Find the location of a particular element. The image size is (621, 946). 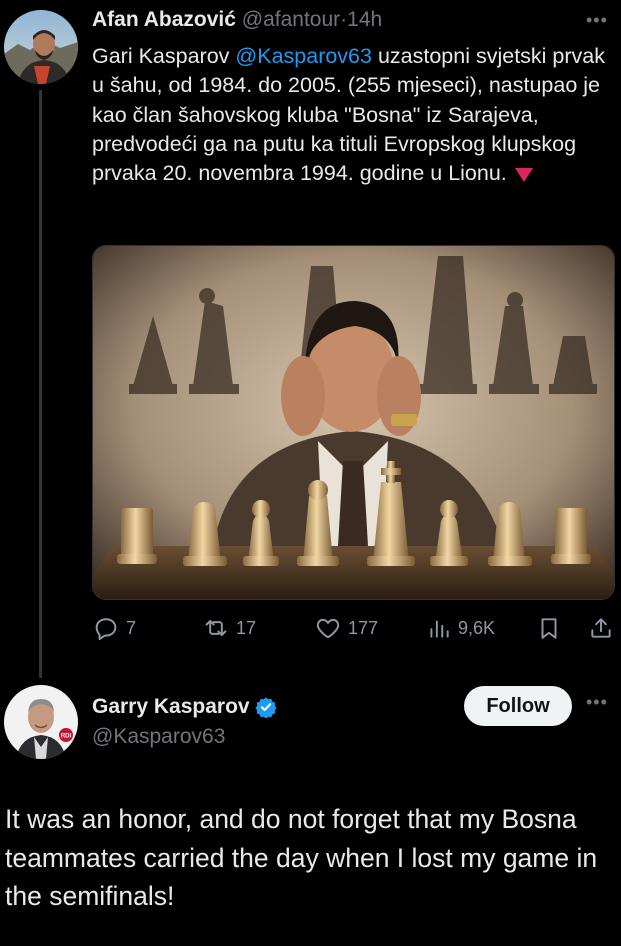

avatar is located at coordinates (41, 47).